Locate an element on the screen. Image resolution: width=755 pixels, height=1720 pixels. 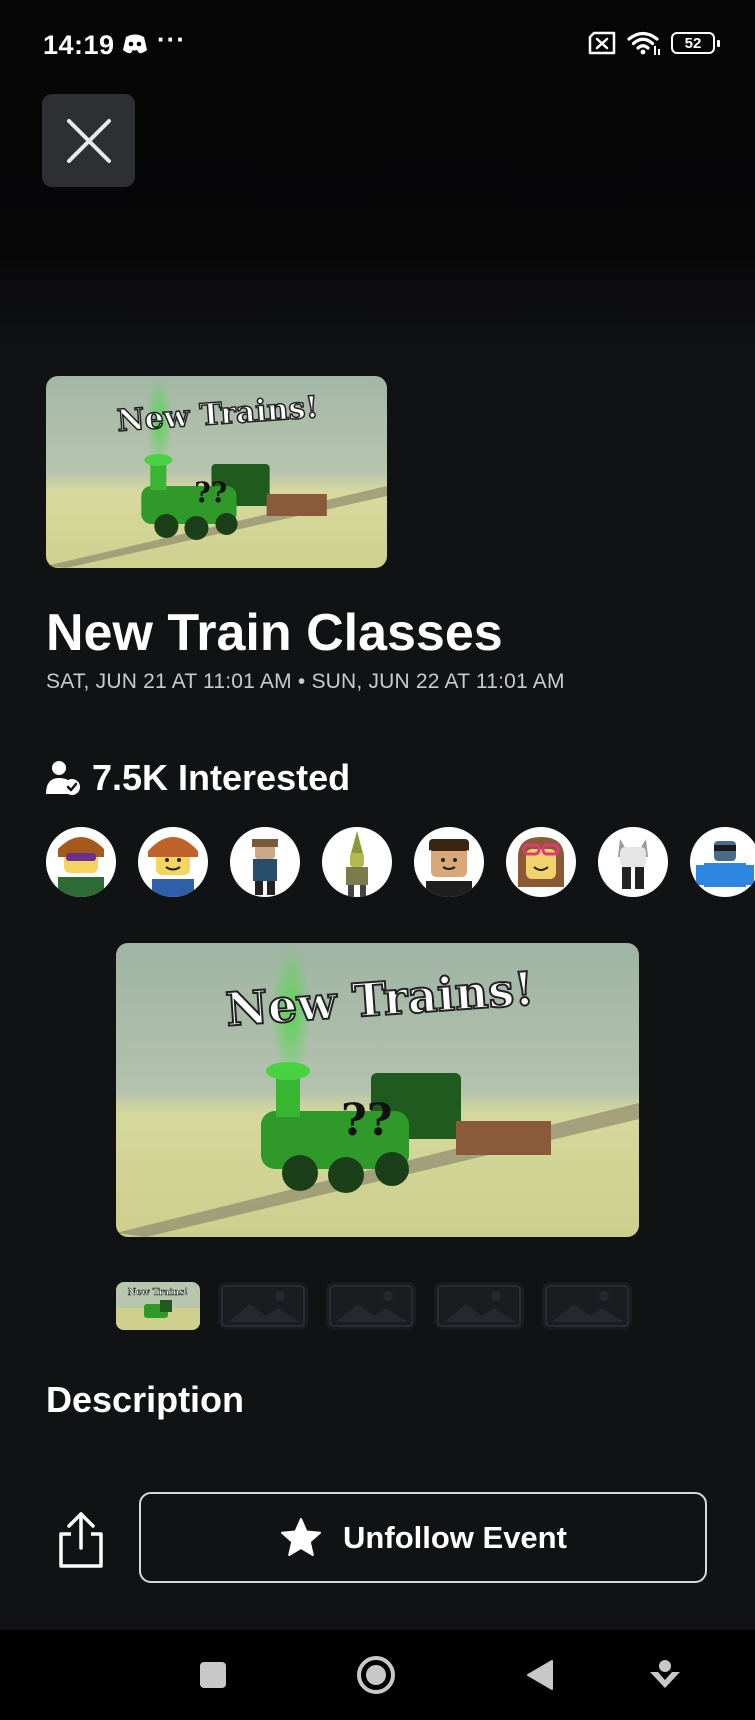
recents-button is located at coordinates (213, 1675).